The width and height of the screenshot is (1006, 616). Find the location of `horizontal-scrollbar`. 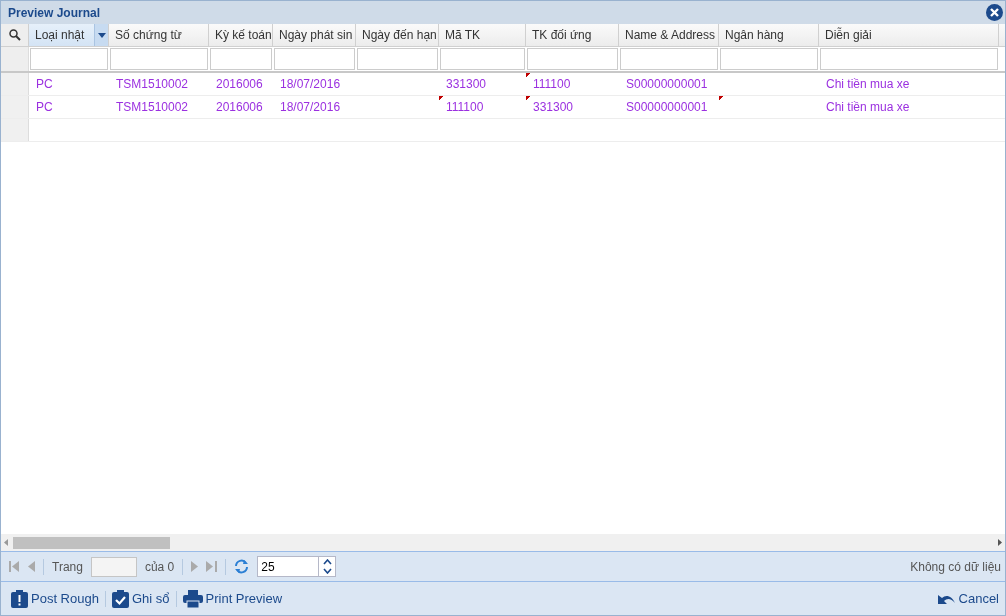

horizontal-scrollbar is located at coordinates (503, 542).